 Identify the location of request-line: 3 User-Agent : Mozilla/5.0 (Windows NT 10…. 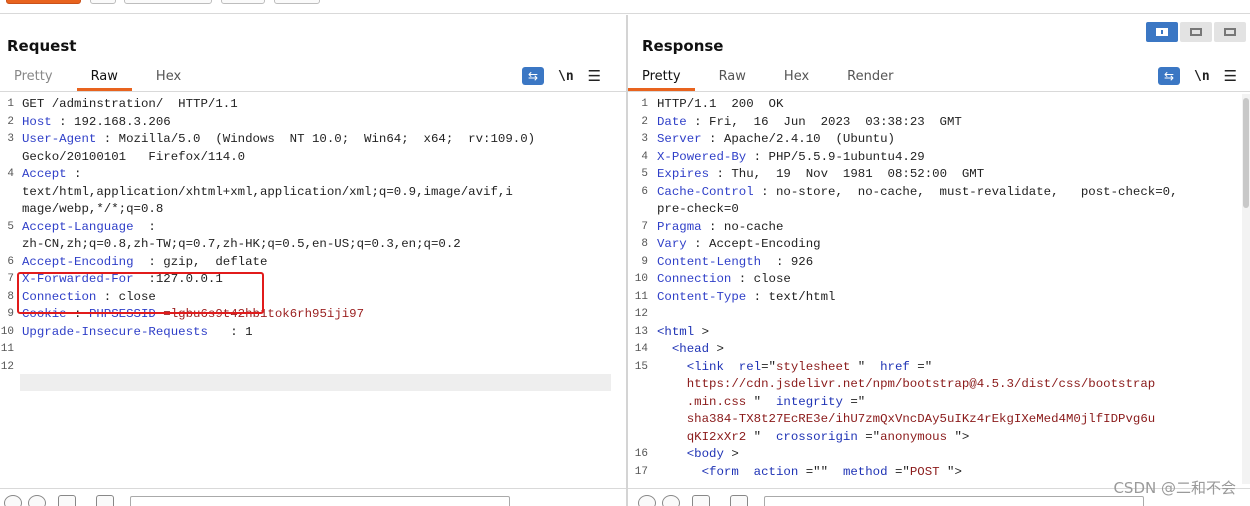
(313, 140).